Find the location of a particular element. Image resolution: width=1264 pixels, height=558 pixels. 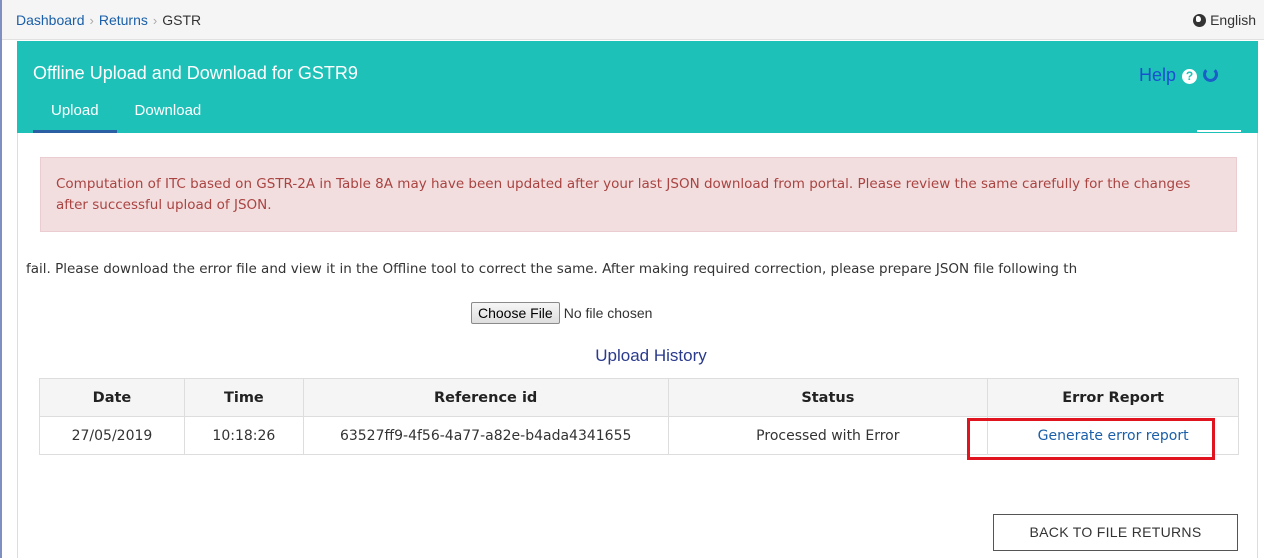

breadcrumb-current: GSTR is located at coordinates (182, 20).